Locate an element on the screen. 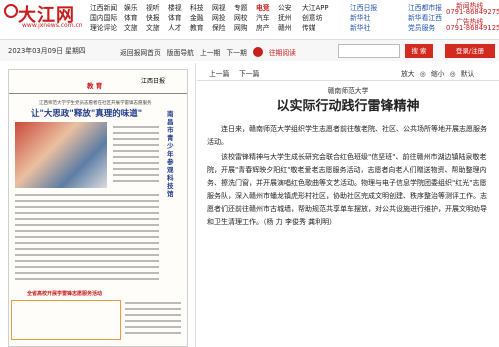 The image size is (499, 347). nav-link: 金融 is located at coordinates (197, 17).